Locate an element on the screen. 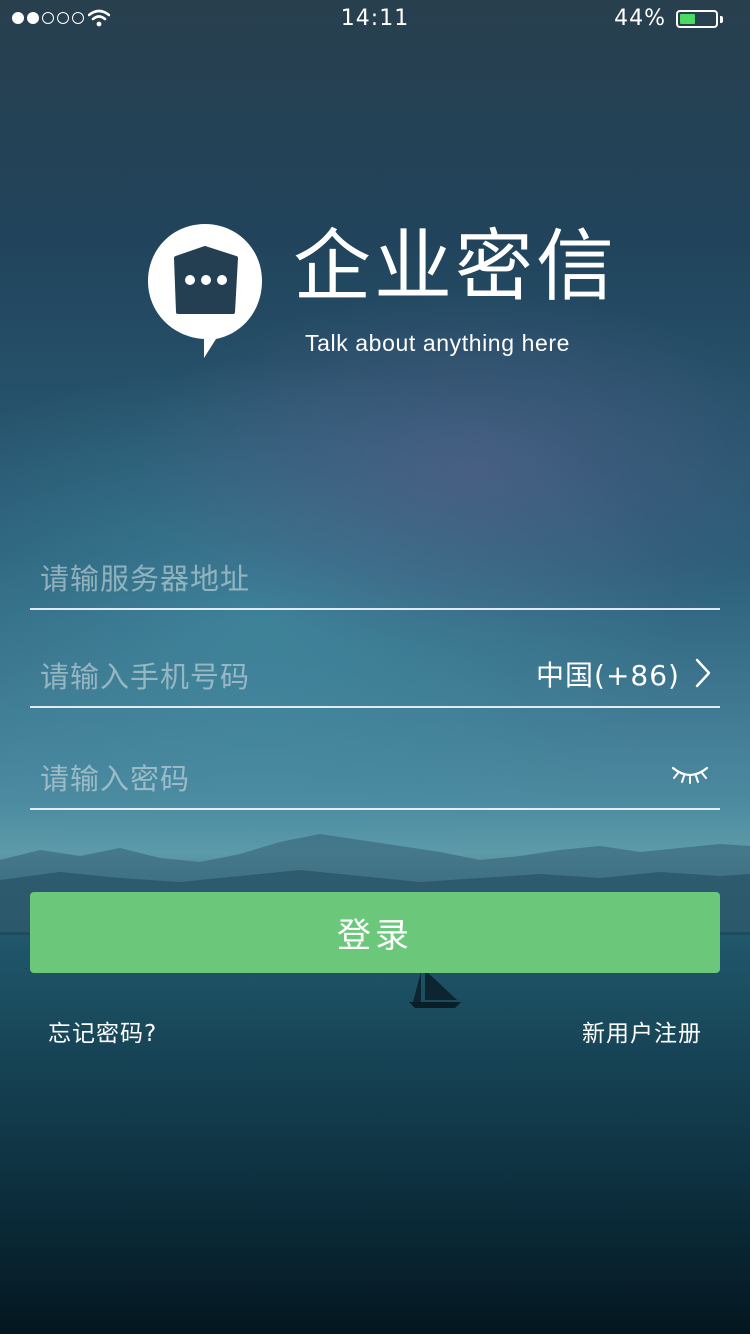 The image size is (750, 1334). server-address-field is located at coordinates (375, 575).